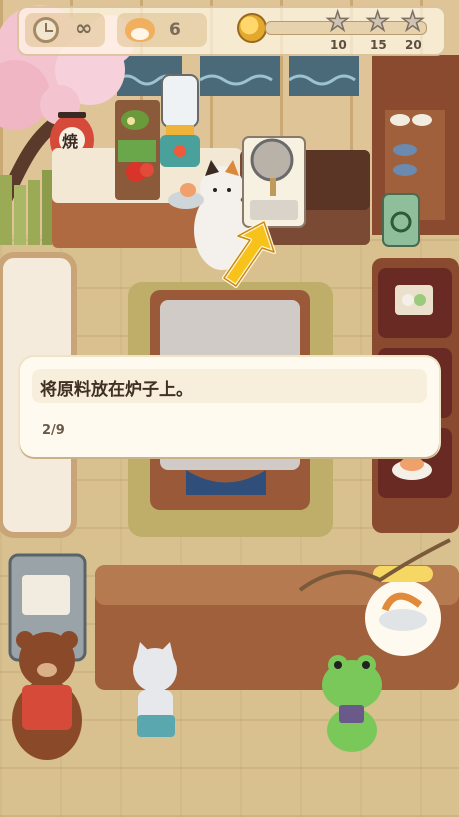 This screenshot has height=817, width=459. Describe the element at coordinates (53, 430) in the screenshot. I see `tutorial-step-counter: 2/9` at that location.